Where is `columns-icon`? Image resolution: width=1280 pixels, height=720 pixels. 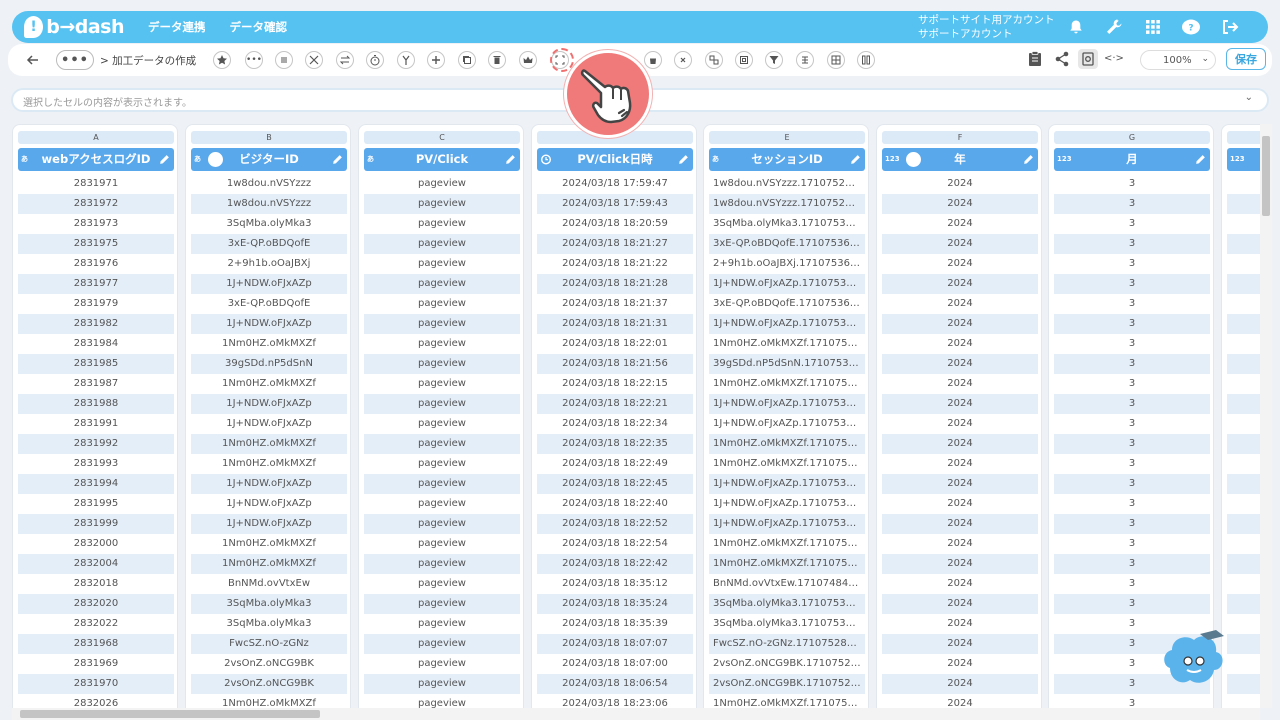
columns-icon is located at coordinates (866, 60).